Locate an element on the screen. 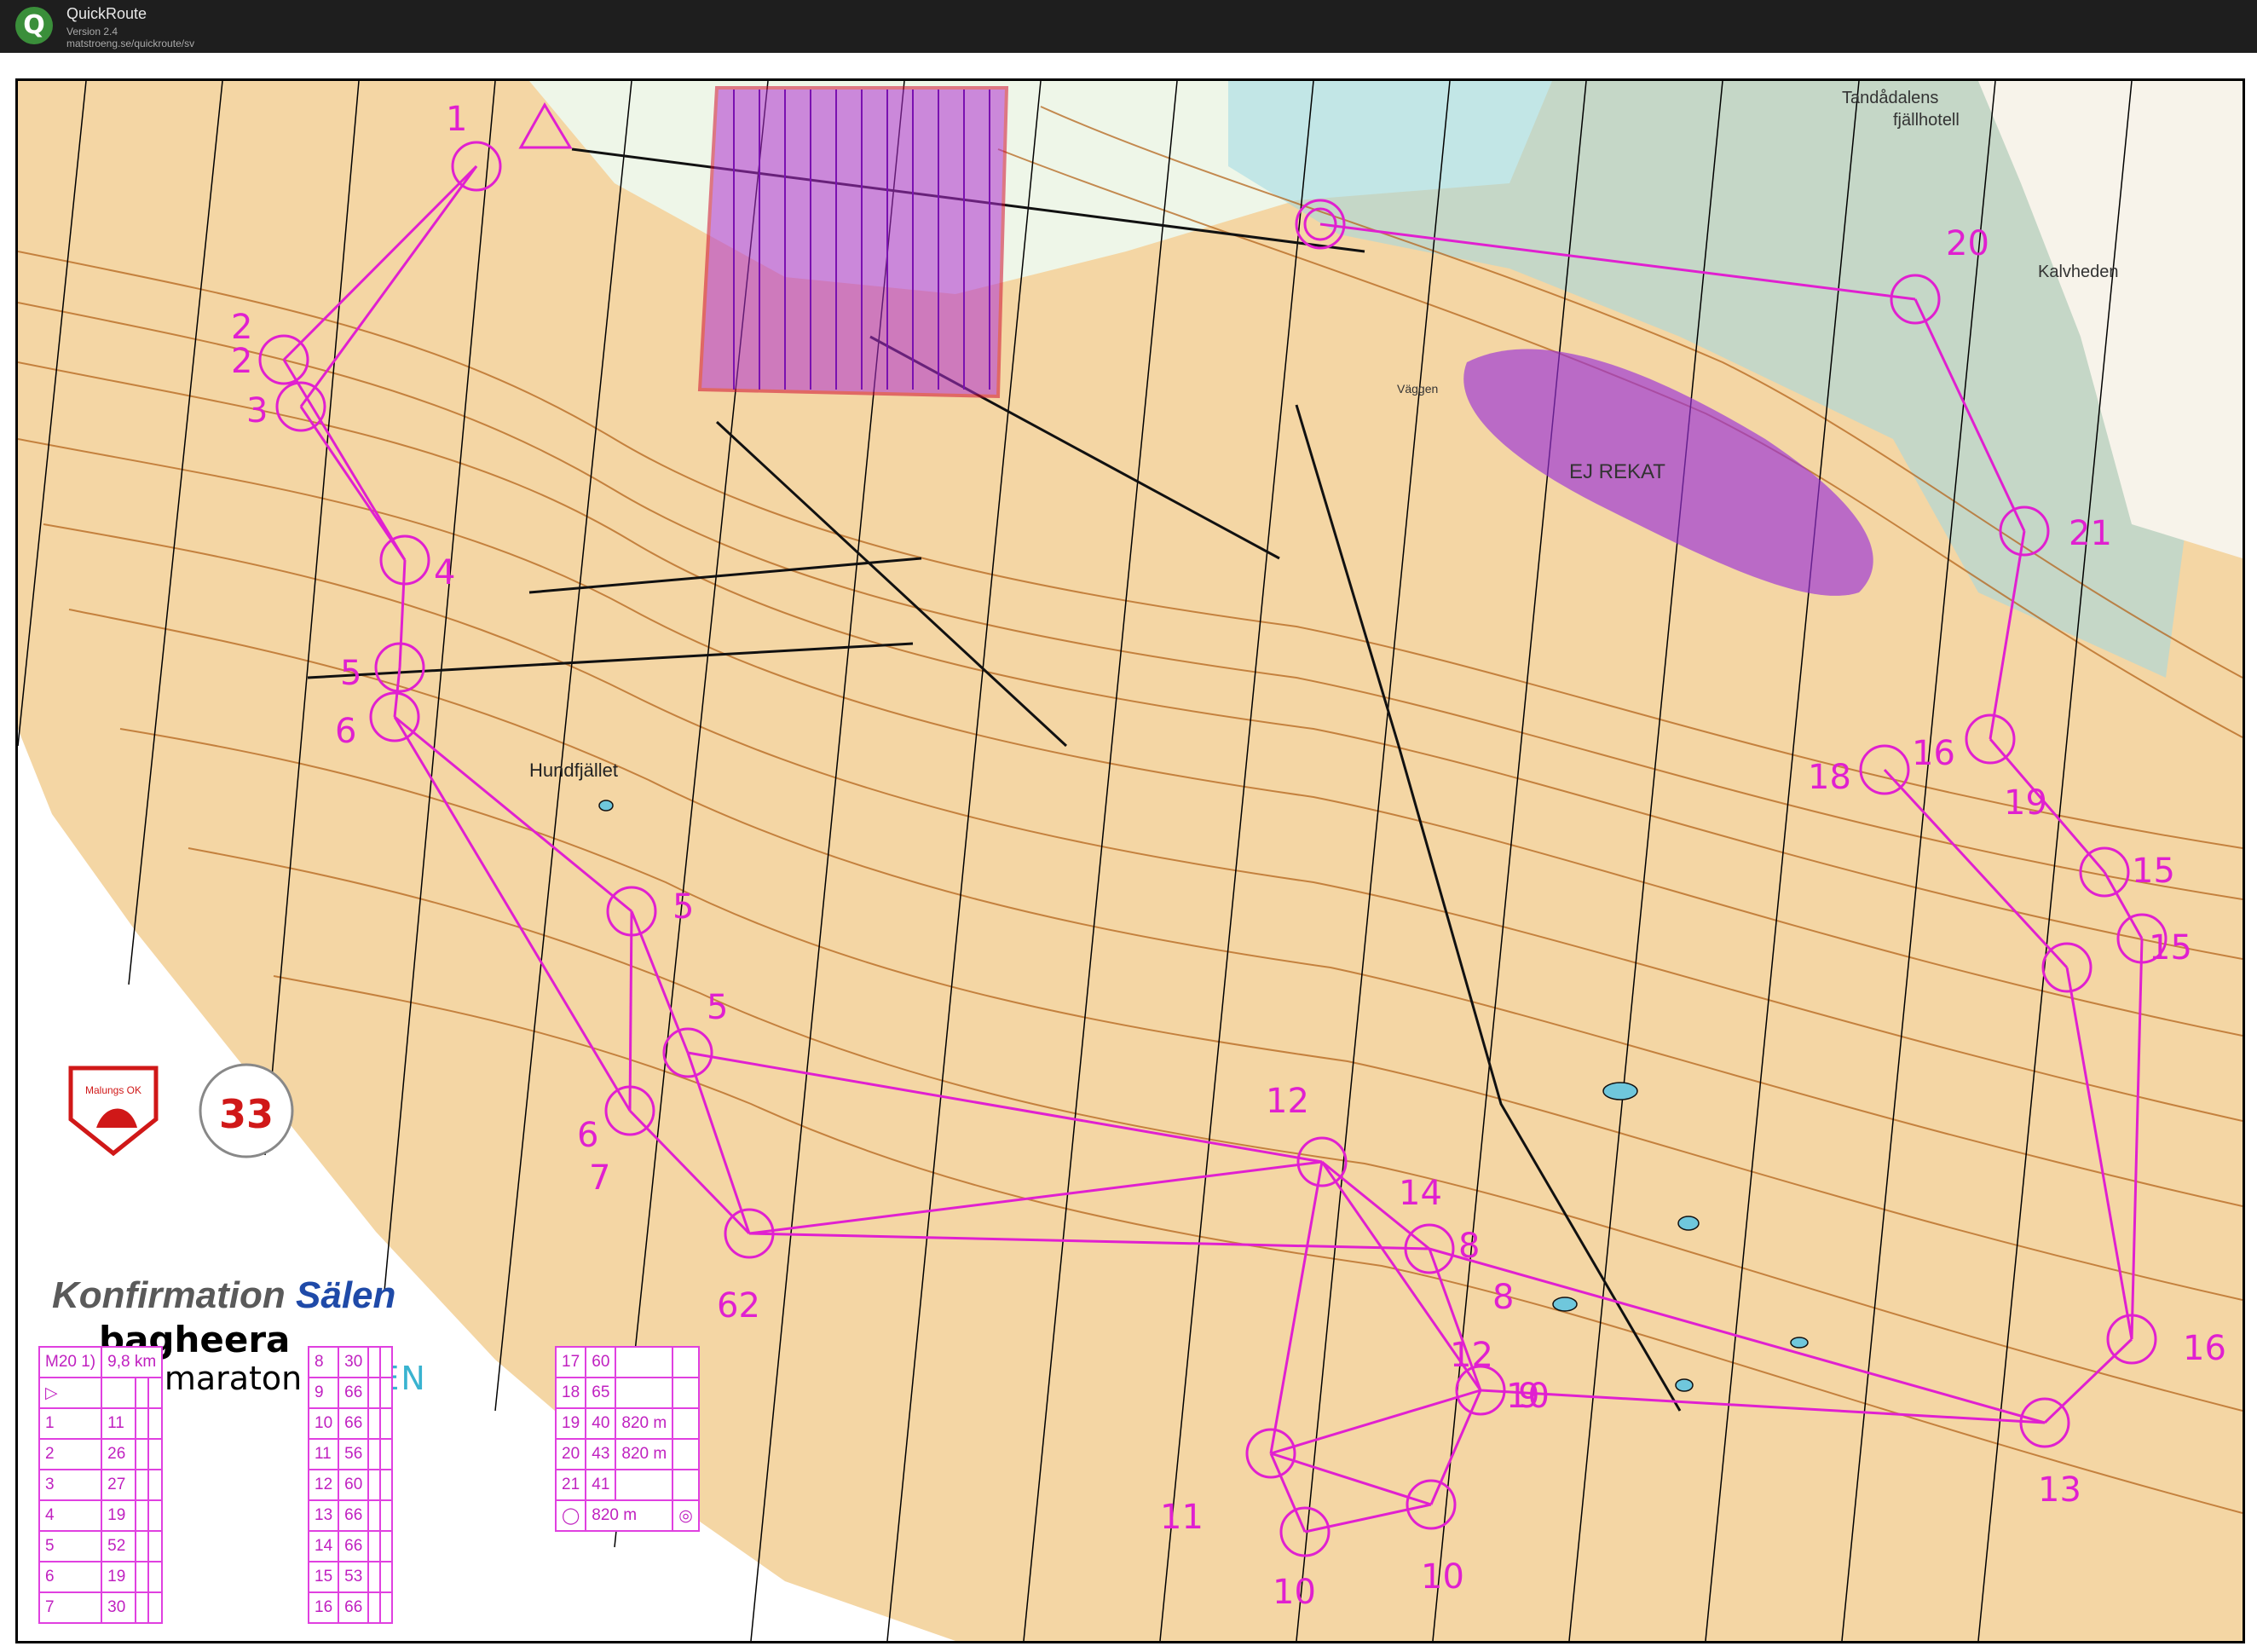 The height and width of the screenshot is (1652, 2257). label-vaggen: Väggen is located at coordinates (1417, 389).